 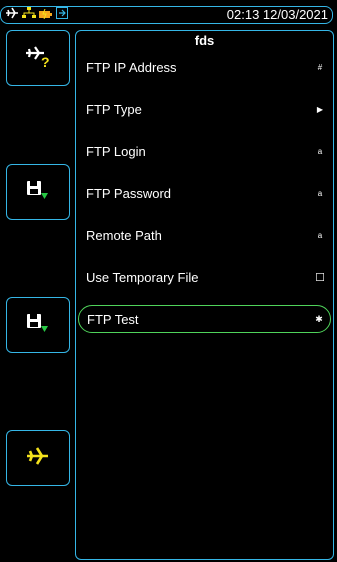 I want to click on airplane-question-icon: ?, so click(x=38, y=58).